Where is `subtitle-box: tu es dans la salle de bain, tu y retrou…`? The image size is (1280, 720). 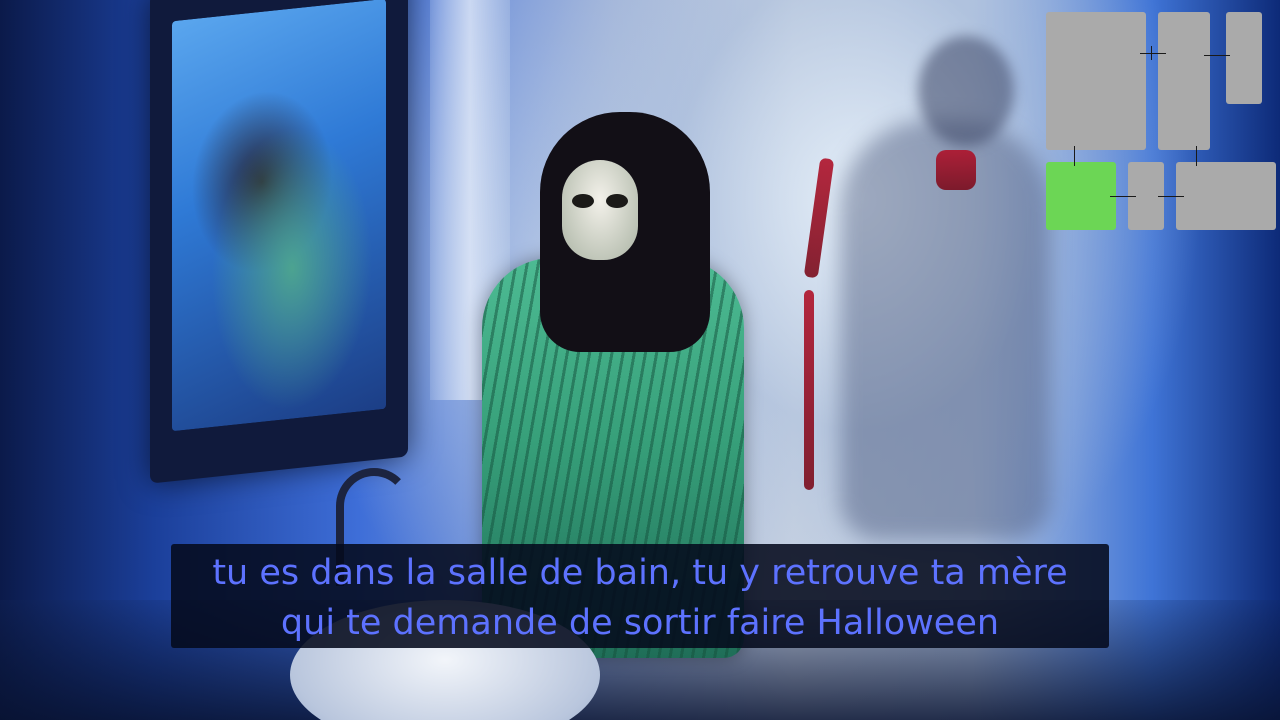 subtitle-box: tu es dans la salle de bain, tu y retrou… is located at coordinates (640, 596).